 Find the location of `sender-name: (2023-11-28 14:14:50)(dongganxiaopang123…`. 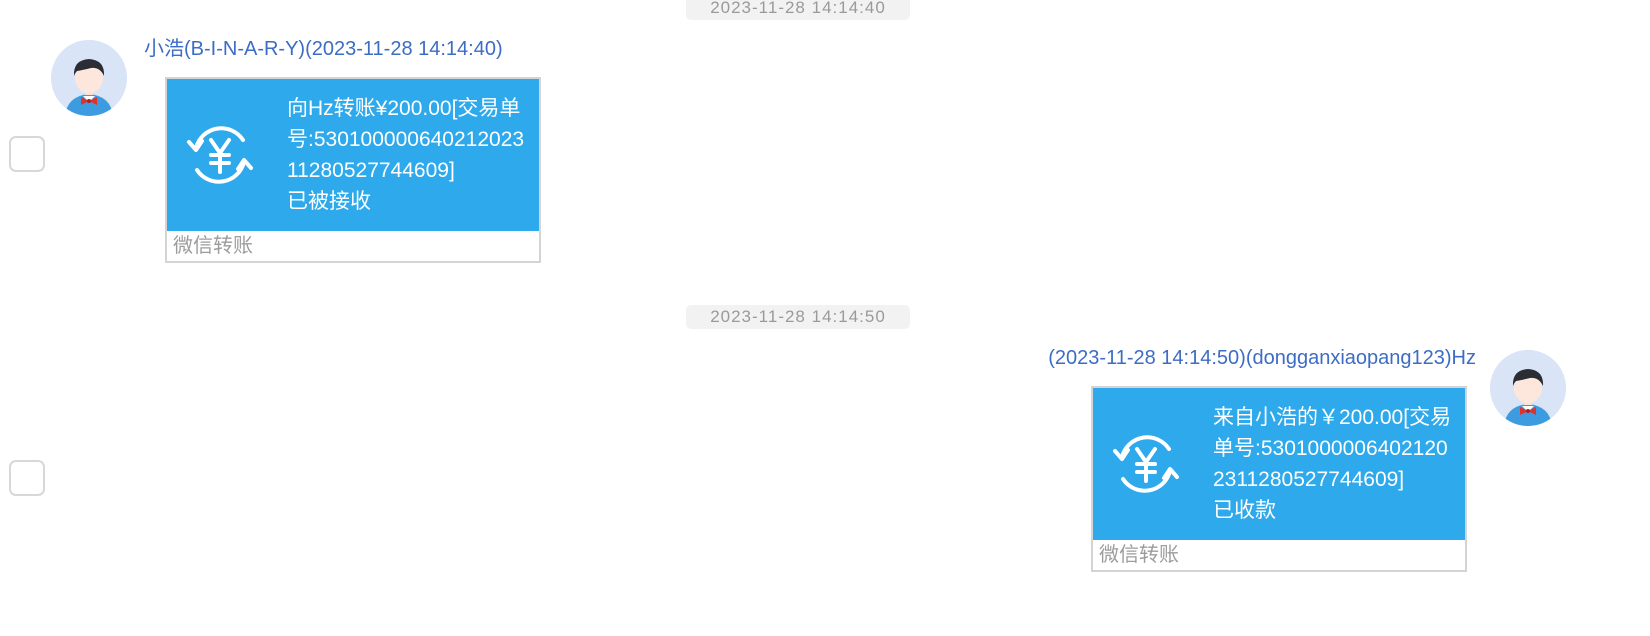

sender-name: (2023-11-28 14:14:50)(dongganxiaopang123… is located at coordinates (1262, 358).